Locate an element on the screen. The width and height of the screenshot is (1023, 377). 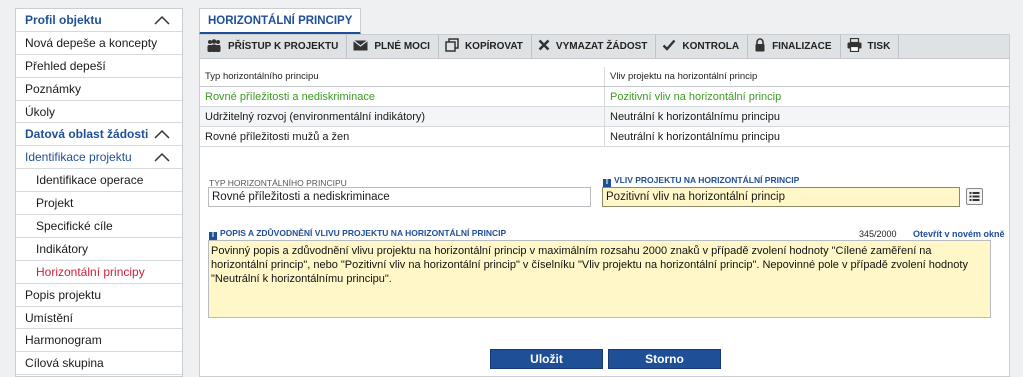
access-button: PŘÍSTUP K PROJEKTU is located at coordinates (274, 46).